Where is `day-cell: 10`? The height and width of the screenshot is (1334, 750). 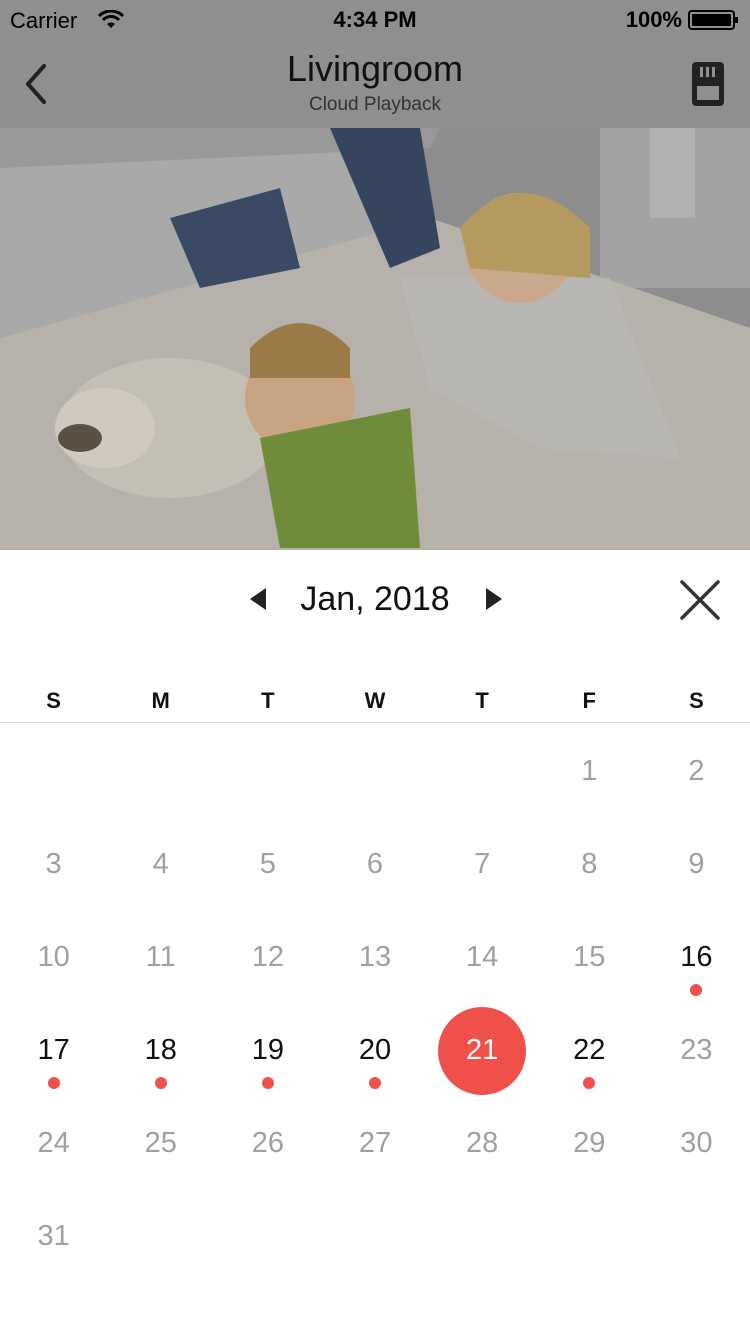 day-cell: 10 is located at coordinates (53, 955).